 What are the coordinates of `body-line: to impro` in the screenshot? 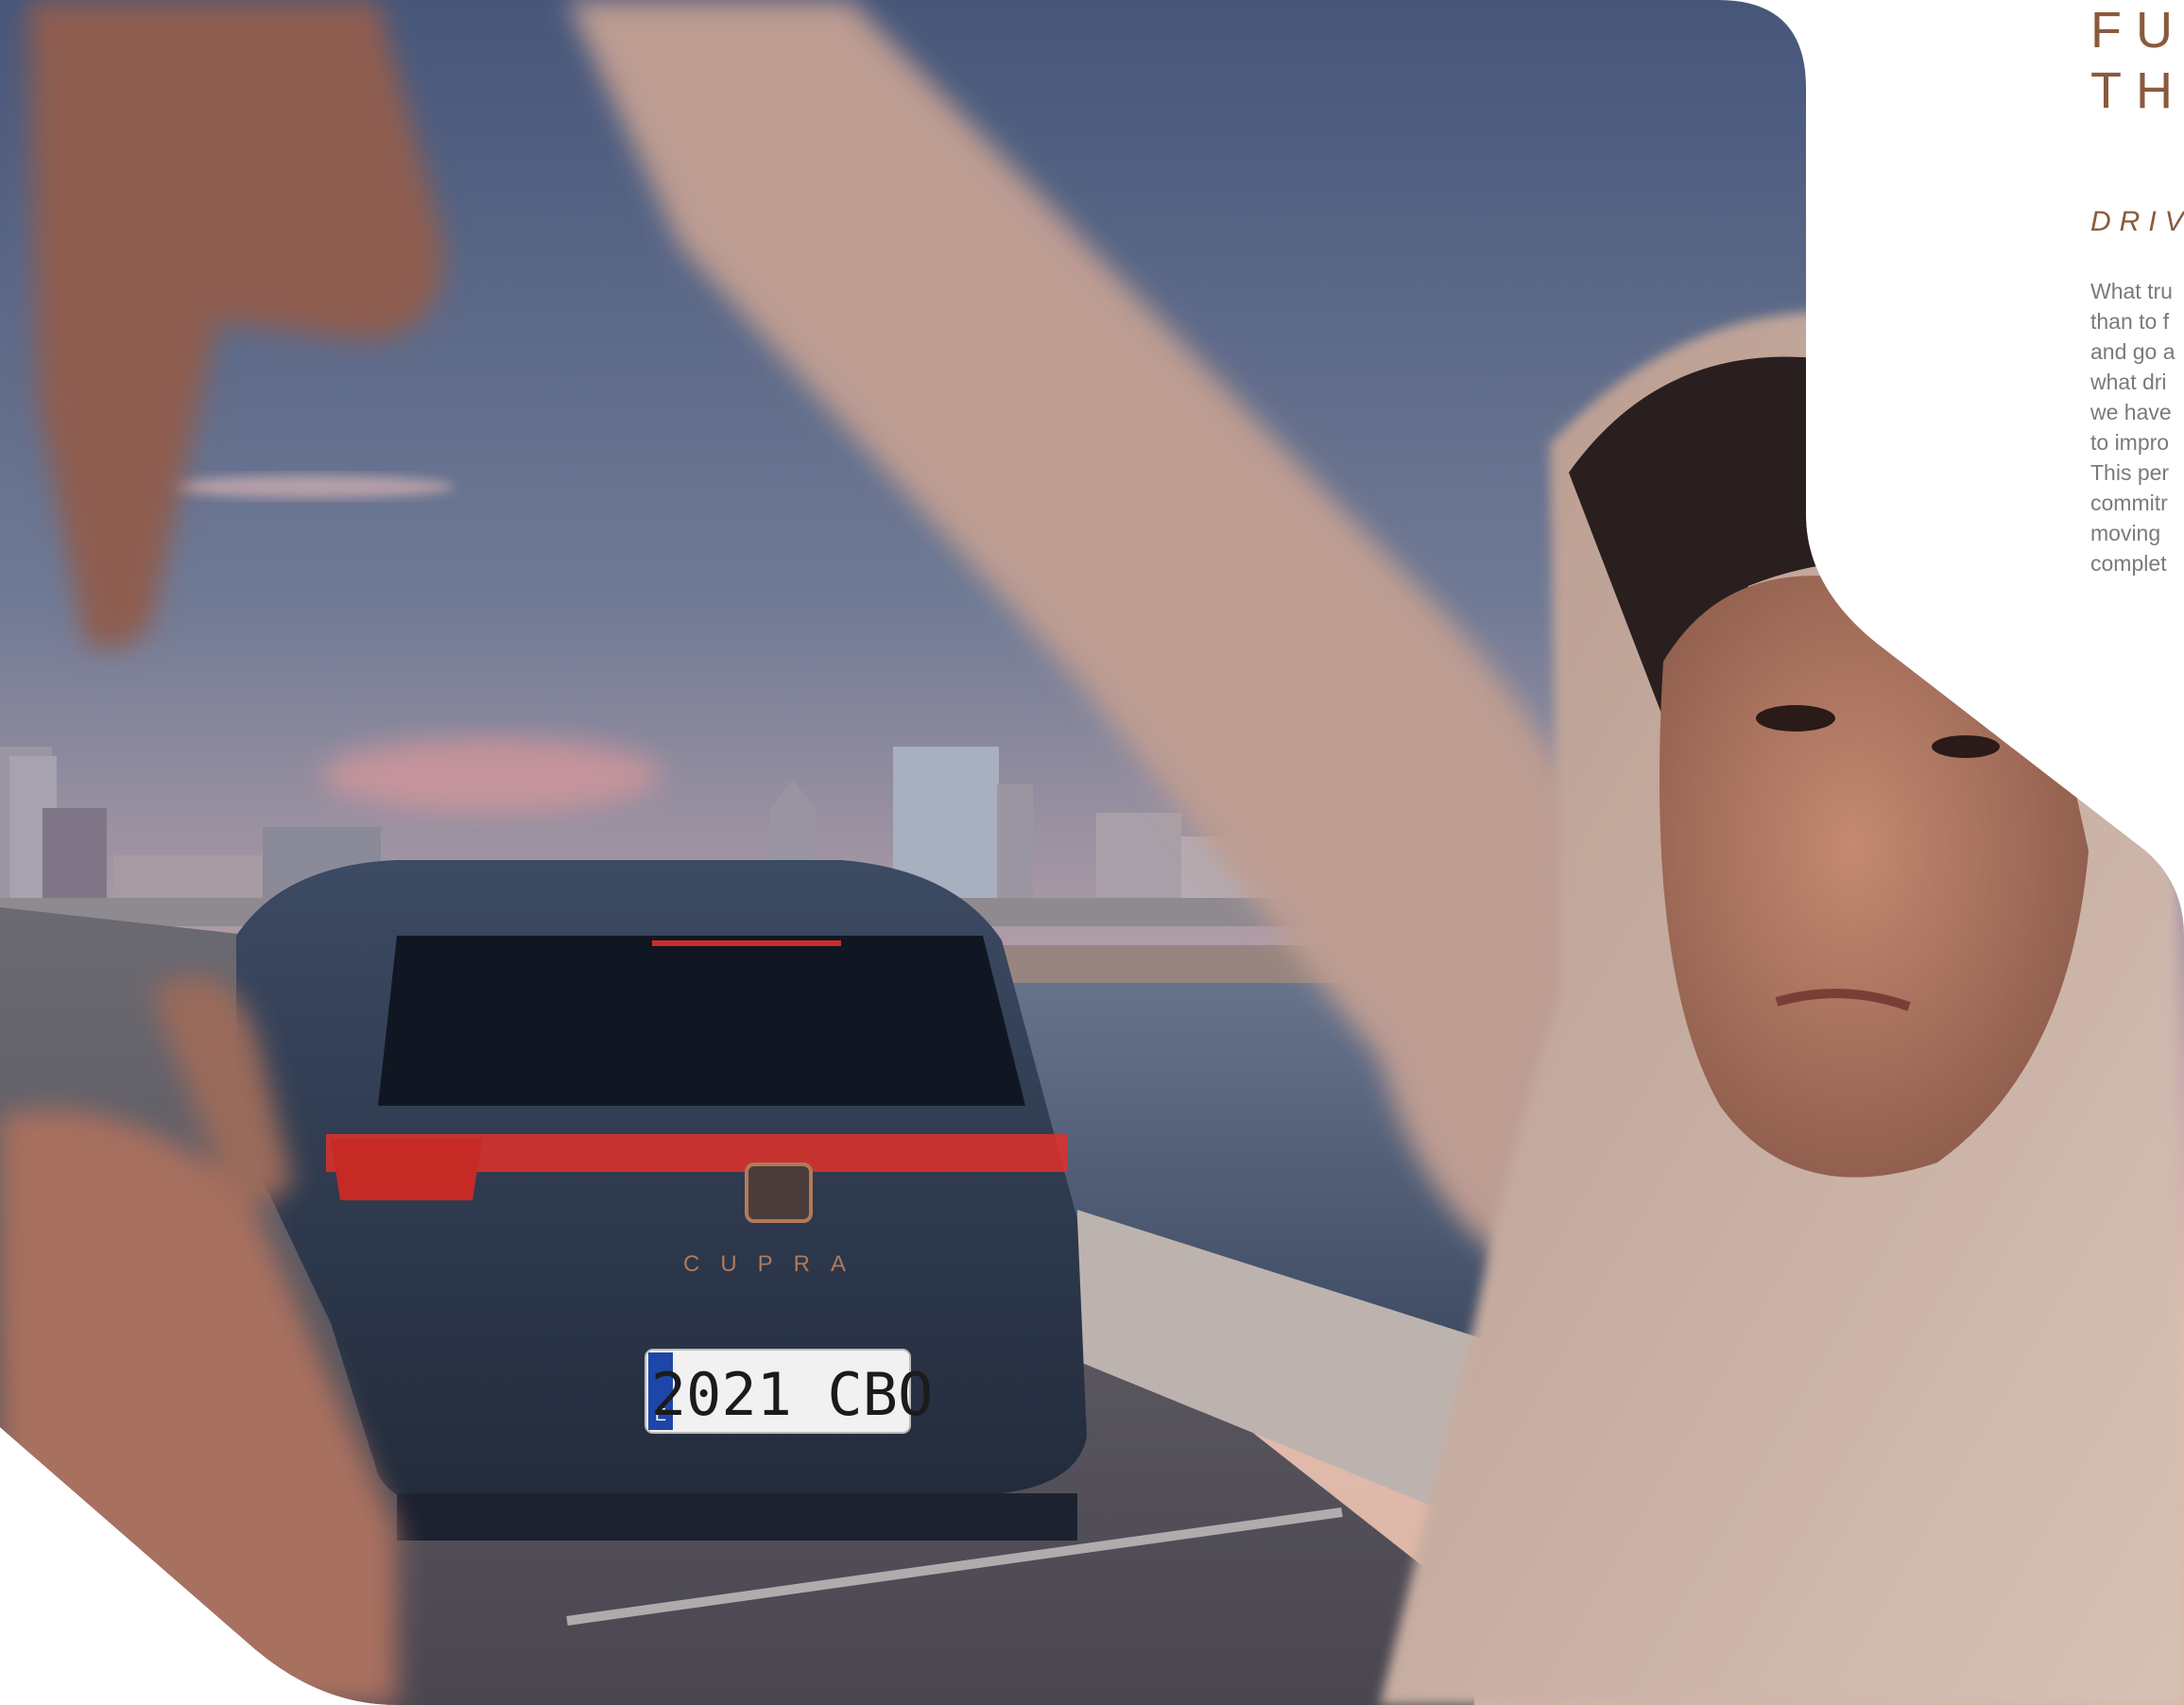 It's located at (2130, 442).